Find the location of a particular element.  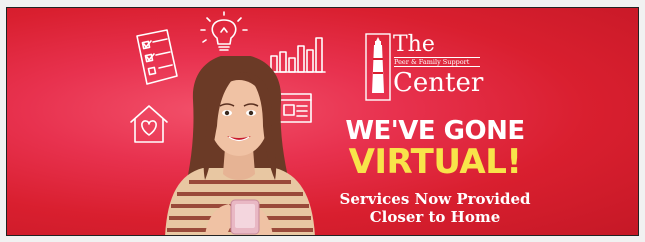

smartphone-icon is located at coordinates (245, 216).